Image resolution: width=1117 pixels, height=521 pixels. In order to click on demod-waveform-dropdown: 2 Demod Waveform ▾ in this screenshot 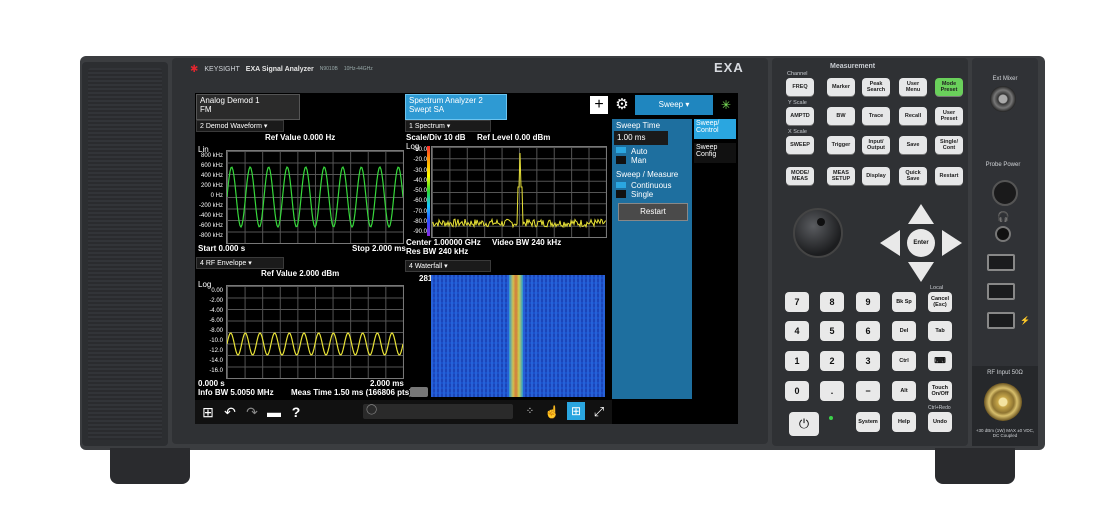, I will do `click(240, 126)`.